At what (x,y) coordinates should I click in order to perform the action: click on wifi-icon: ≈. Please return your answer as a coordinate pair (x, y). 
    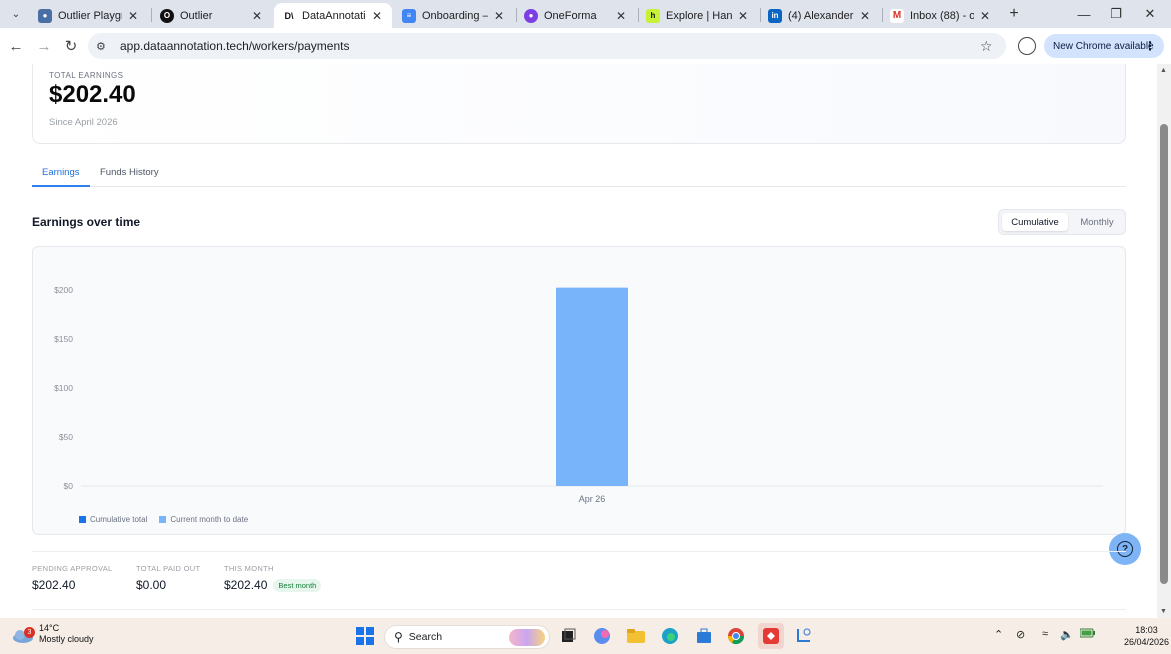
    Looking at the image, I should click on (1045, 634).